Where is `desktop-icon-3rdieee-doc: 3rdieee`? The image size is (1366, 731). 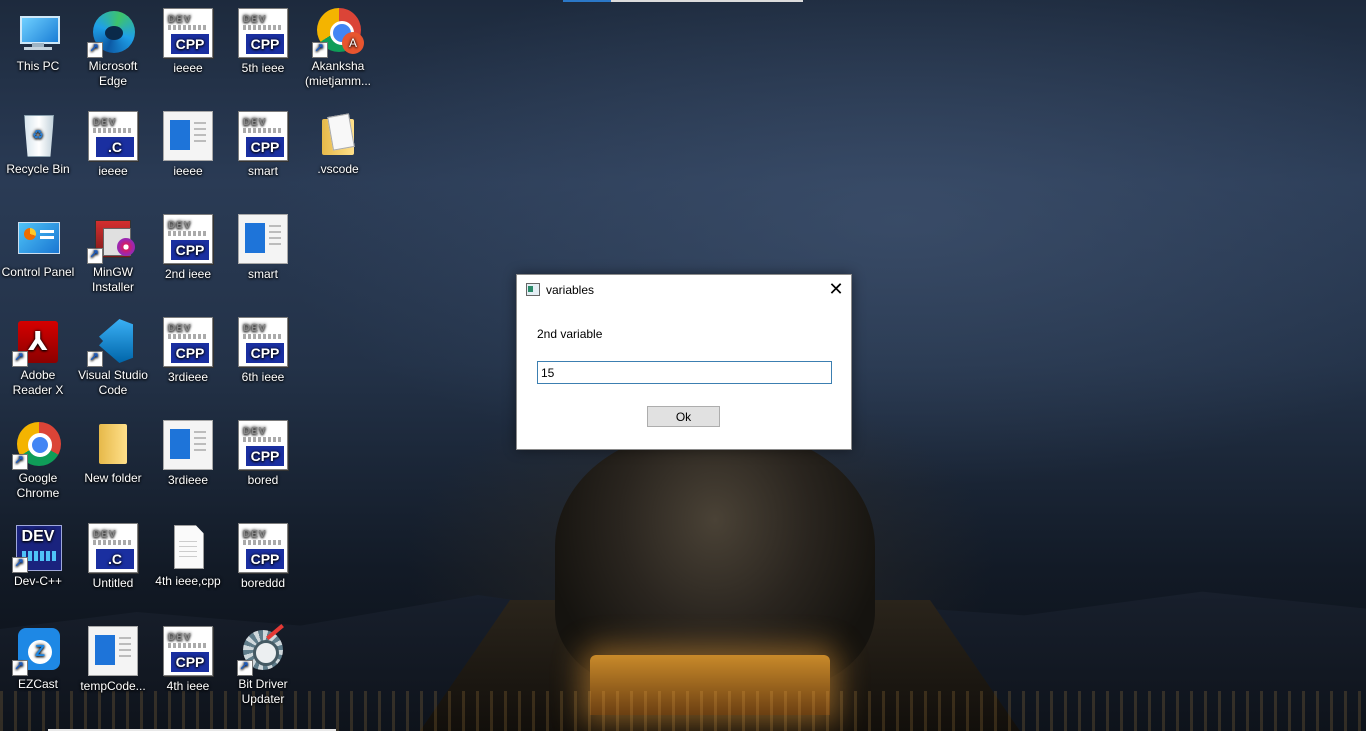
desktop-icon-3rdieee-doc: 3rdieee is located at coordinates (188, 451).